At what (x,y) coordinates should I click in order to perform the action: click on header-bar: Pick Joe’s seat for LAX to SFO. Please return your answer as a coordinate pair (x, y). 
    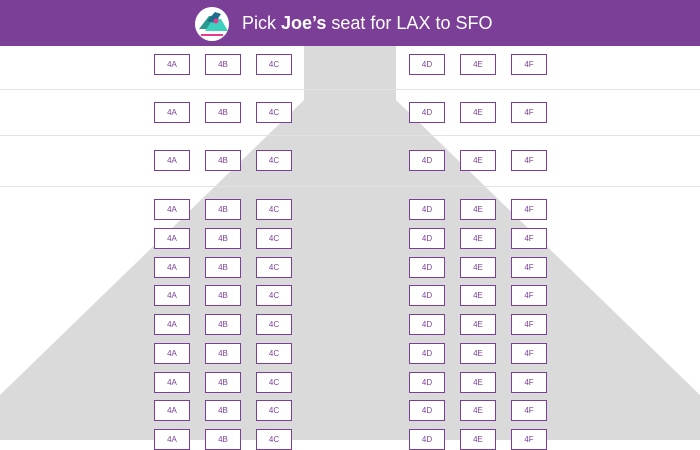
    Looking at the image, I should click on (350, 23).